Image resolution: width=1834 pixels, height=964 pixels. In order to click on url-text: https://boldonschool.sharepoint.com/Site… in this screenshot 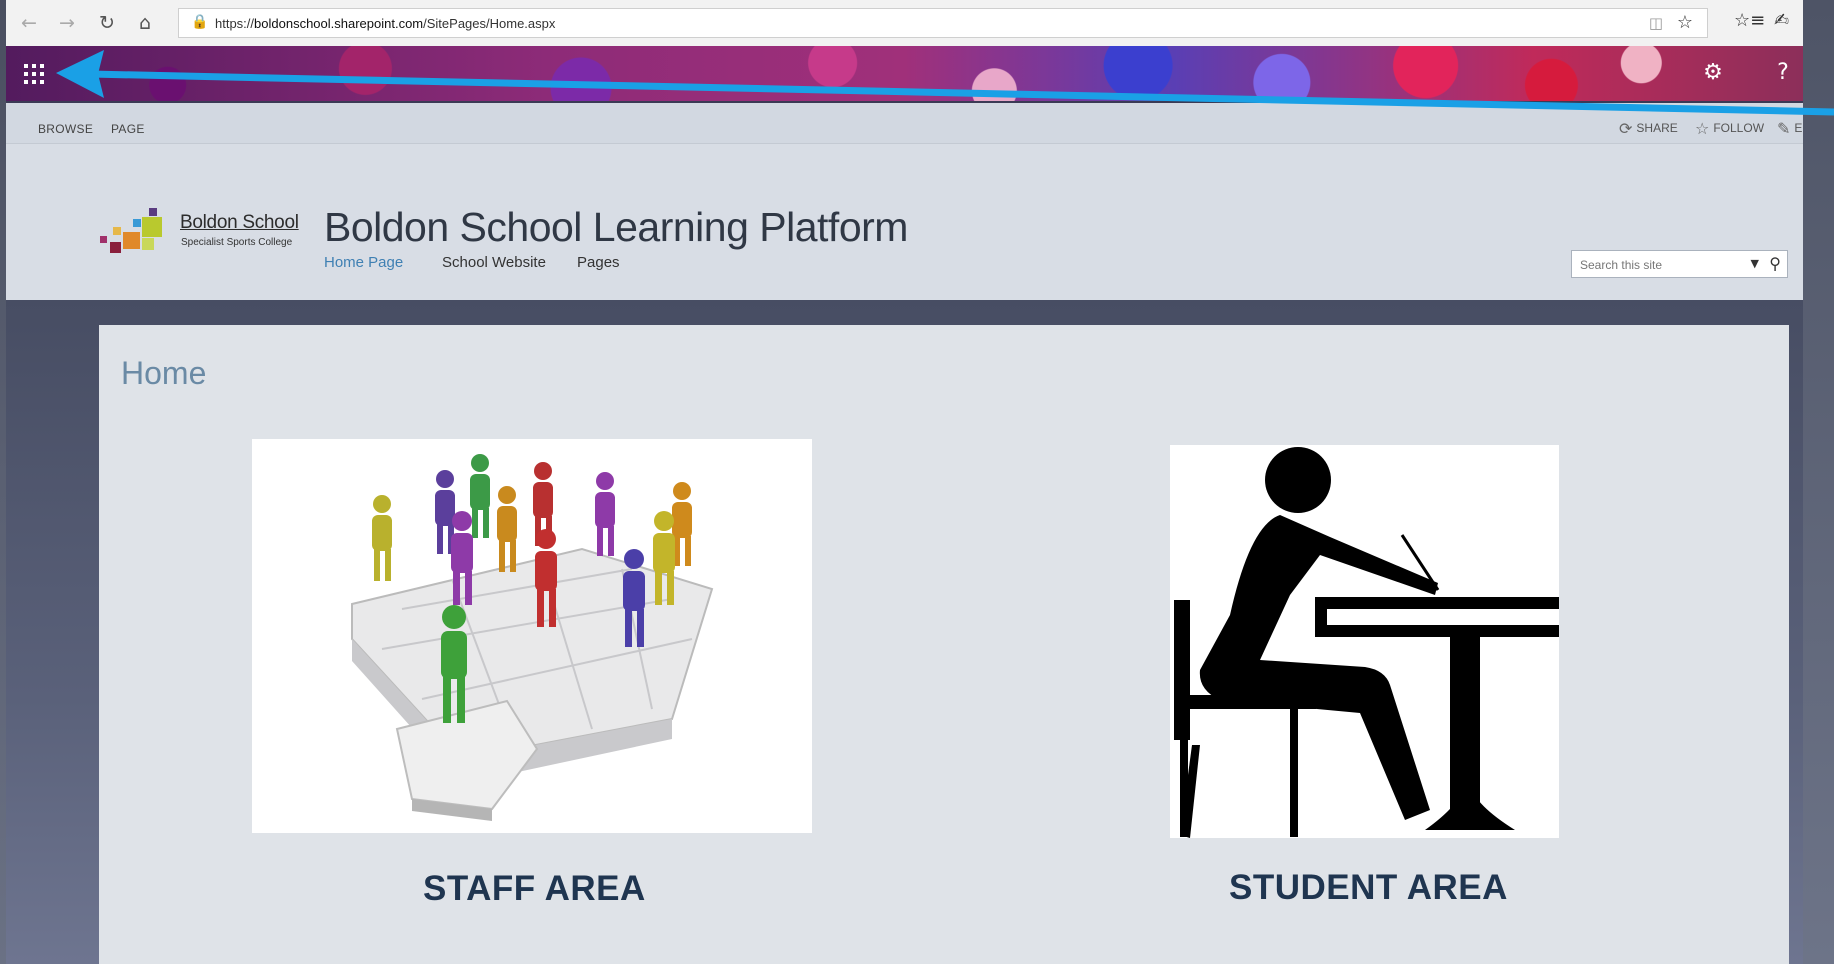, I will do `click(385, 23)`.